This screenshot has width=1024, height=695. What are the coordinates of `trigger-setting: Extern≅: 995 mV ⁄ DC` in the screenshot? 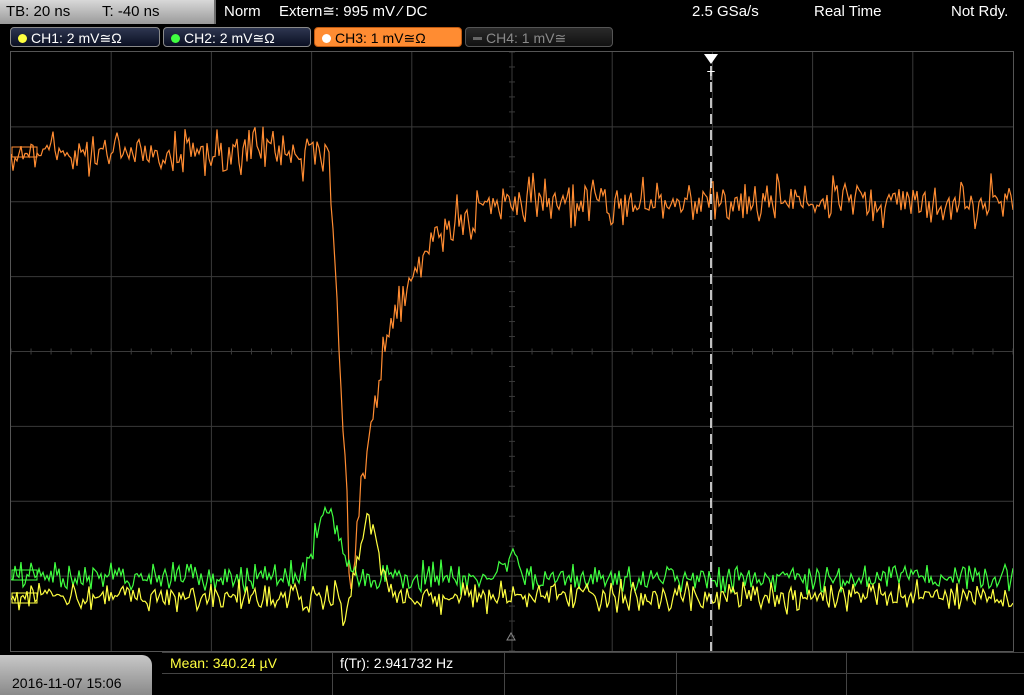 It's located at (353, 12).